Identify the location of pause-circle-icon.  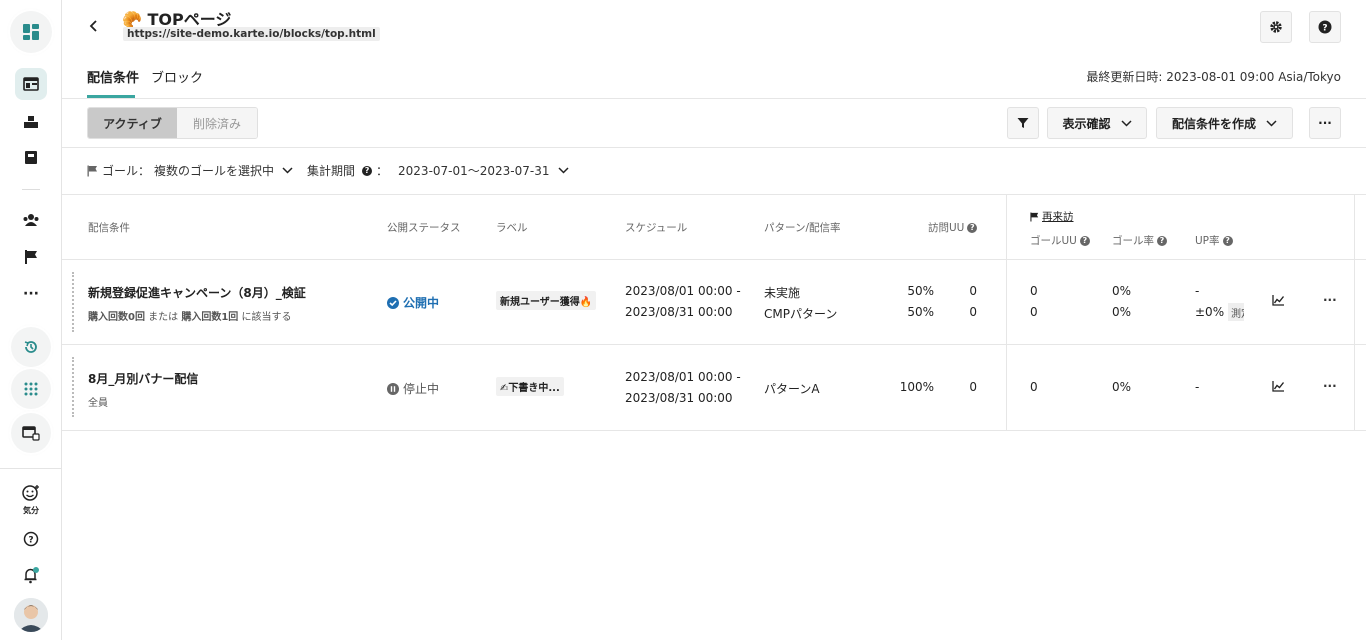
(393, 388).